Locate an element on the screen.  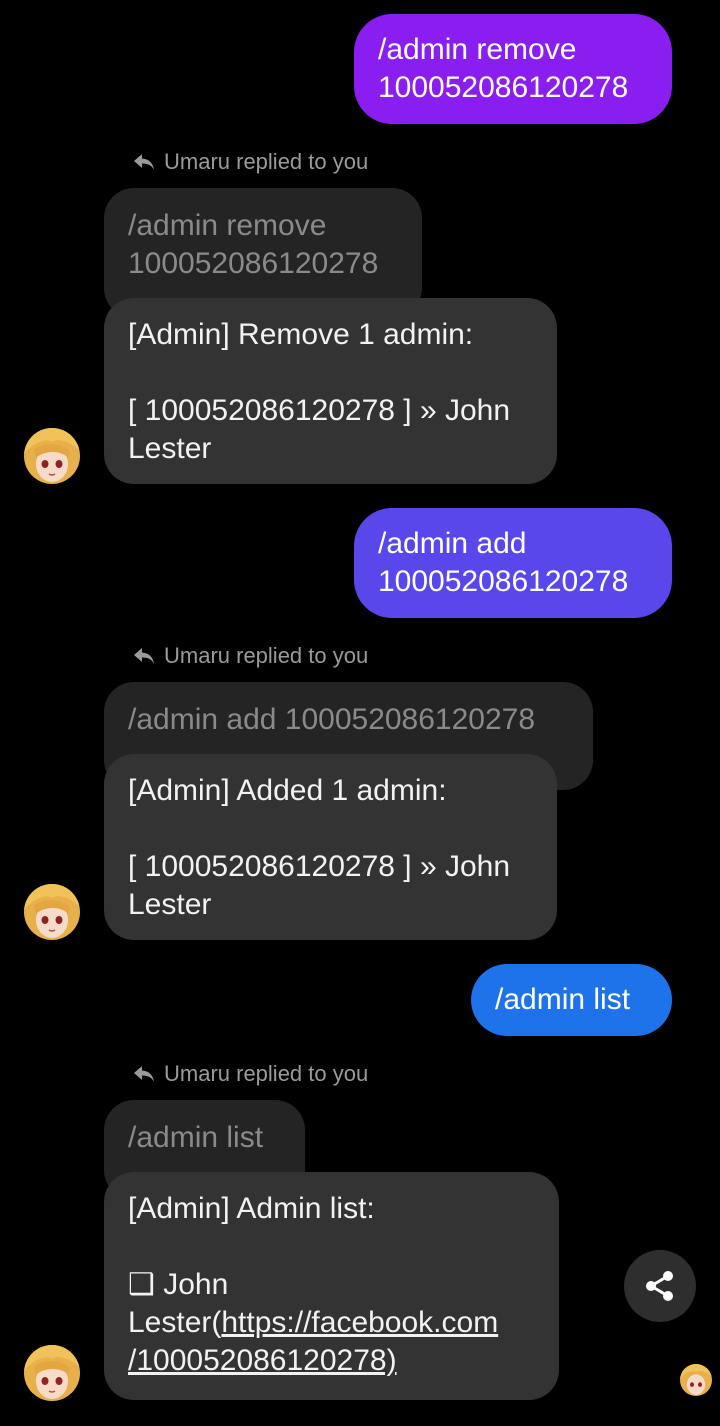
replied-indicator-2: Umaru replied to you is located at coordinates (250, 656).